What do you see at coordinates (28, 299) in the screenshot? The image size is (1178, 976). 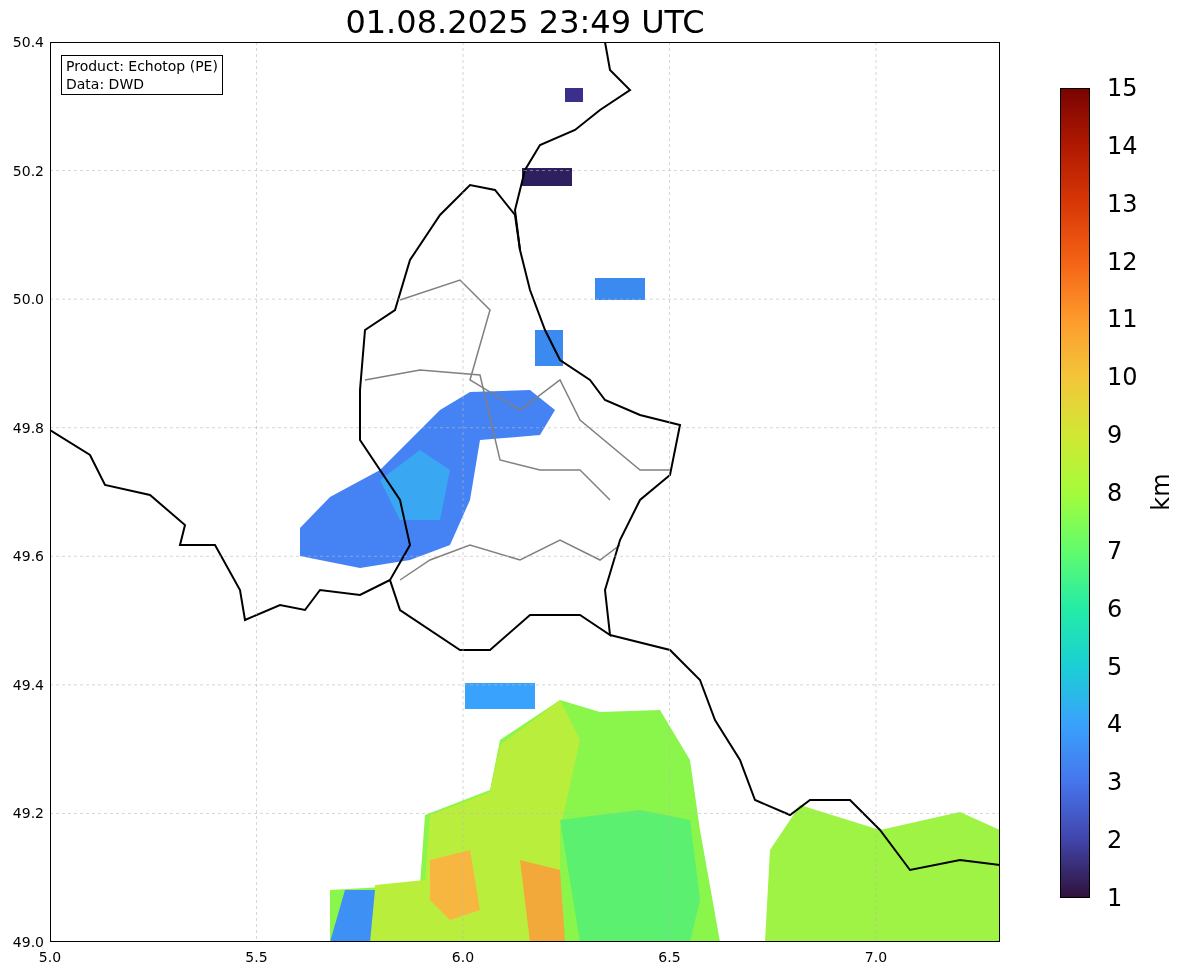 I see `y-tick-label: 50.0` at bounding box center [28, 299].